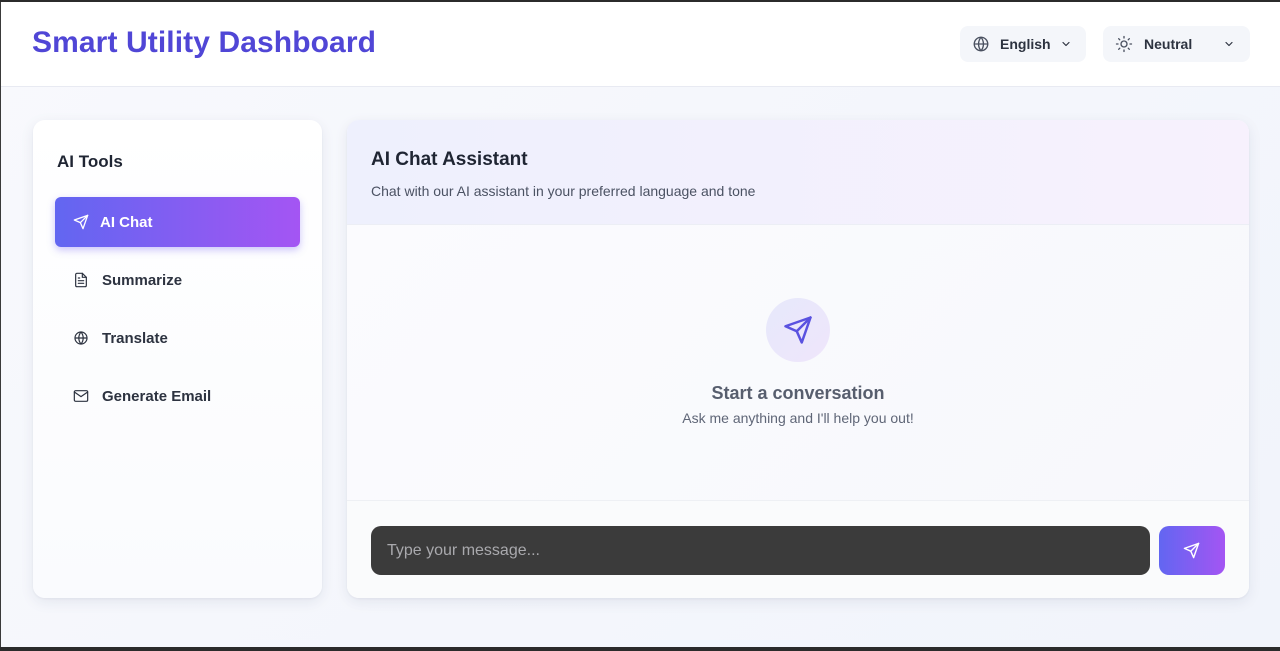 This screenshot has height=651, width=1280. Describe the element at coordinates (90, 161) in the screenshot. I see `sidebar-title: AI Tools` at that location.